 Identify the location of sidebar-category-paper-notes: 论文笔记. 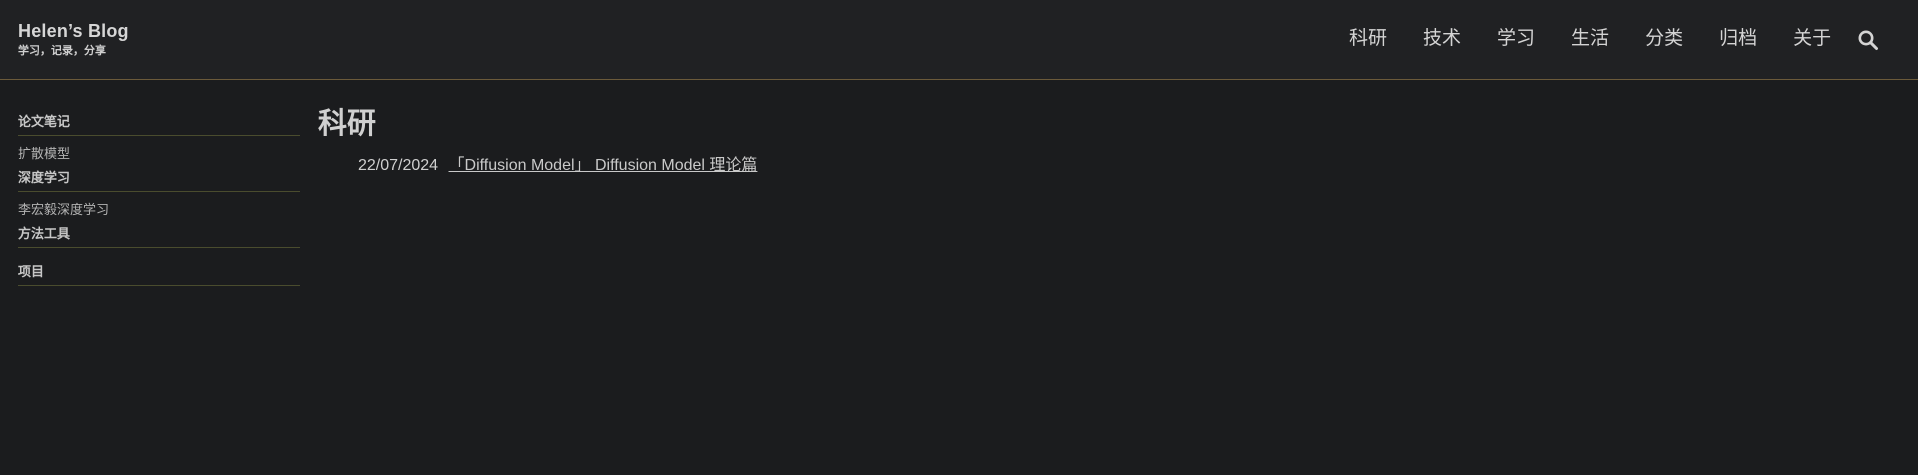
(159, 124).